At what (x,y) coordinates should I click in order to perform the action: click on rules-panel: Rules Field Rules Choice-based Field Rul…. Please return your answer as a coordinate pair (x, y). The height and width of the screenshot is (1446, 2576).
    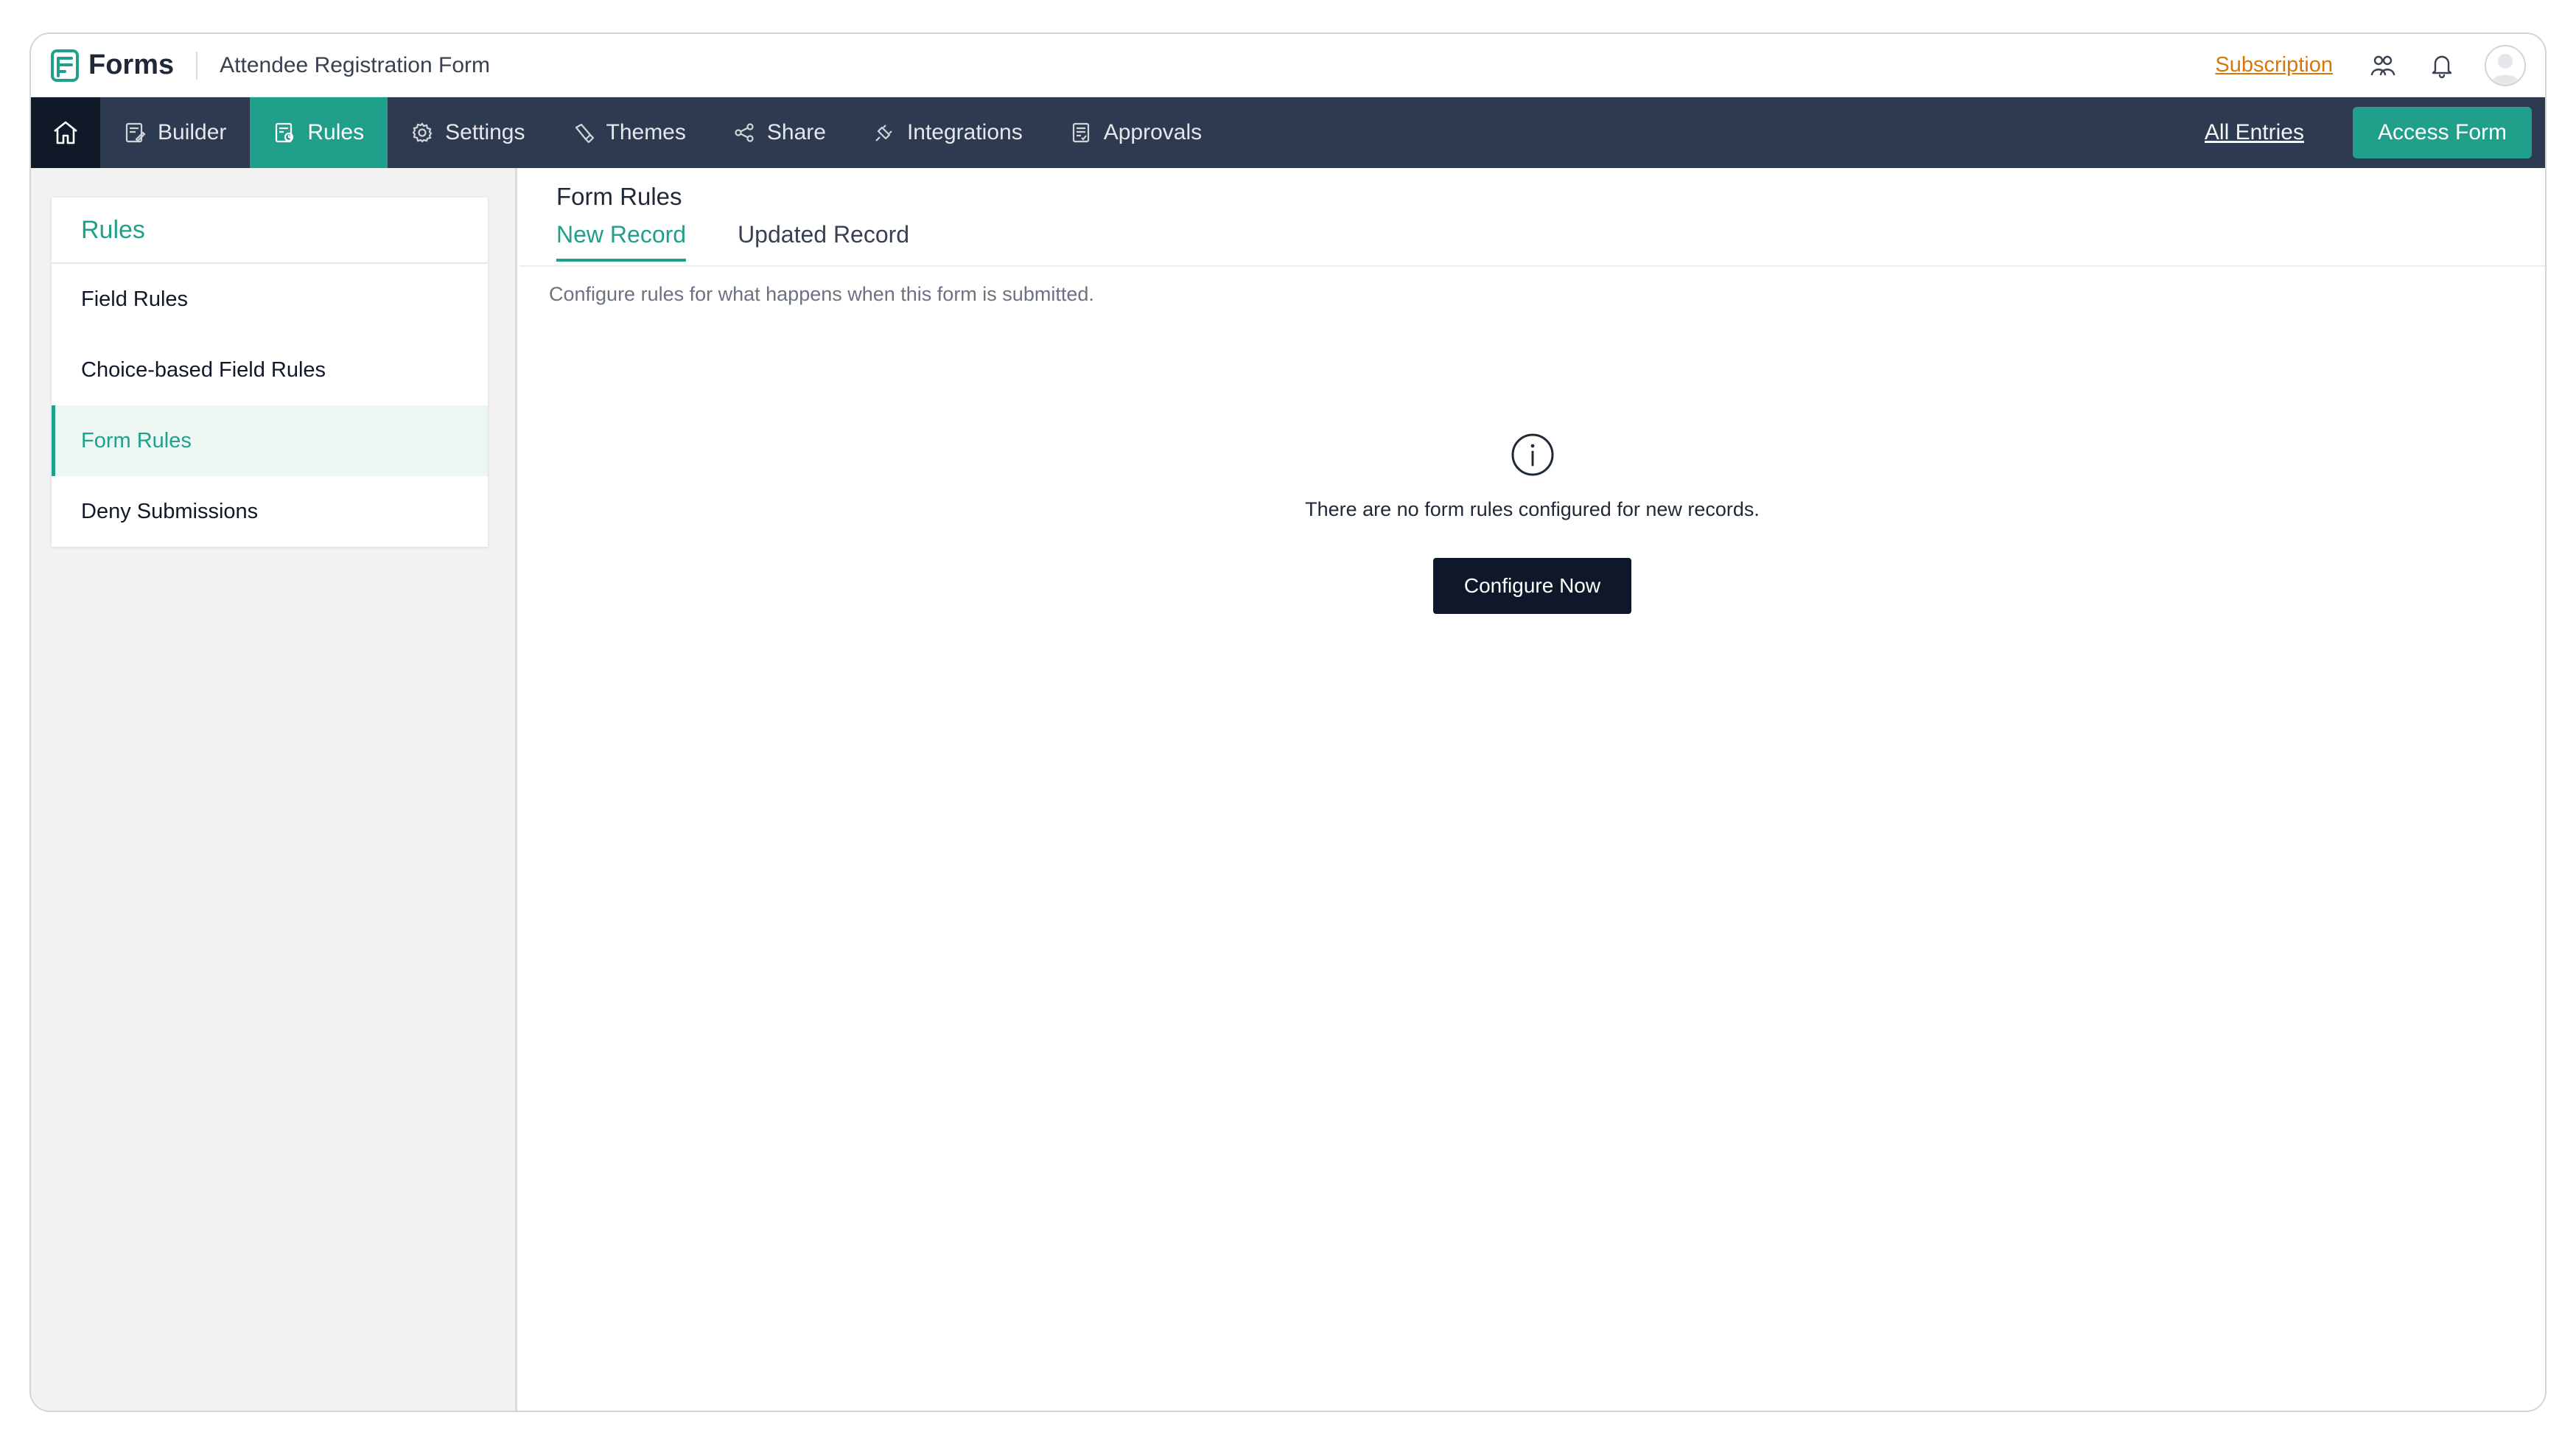
    Looking at the image, I should click on (270, 372).